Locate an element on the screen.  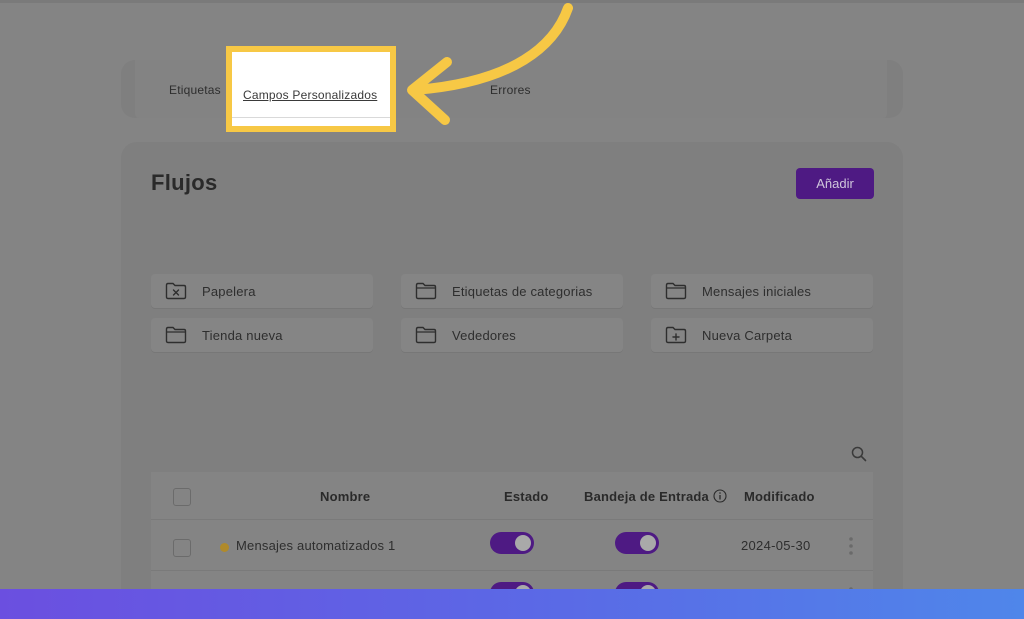
folder-label: Tienda nueva is located at coordinates (242, 335).